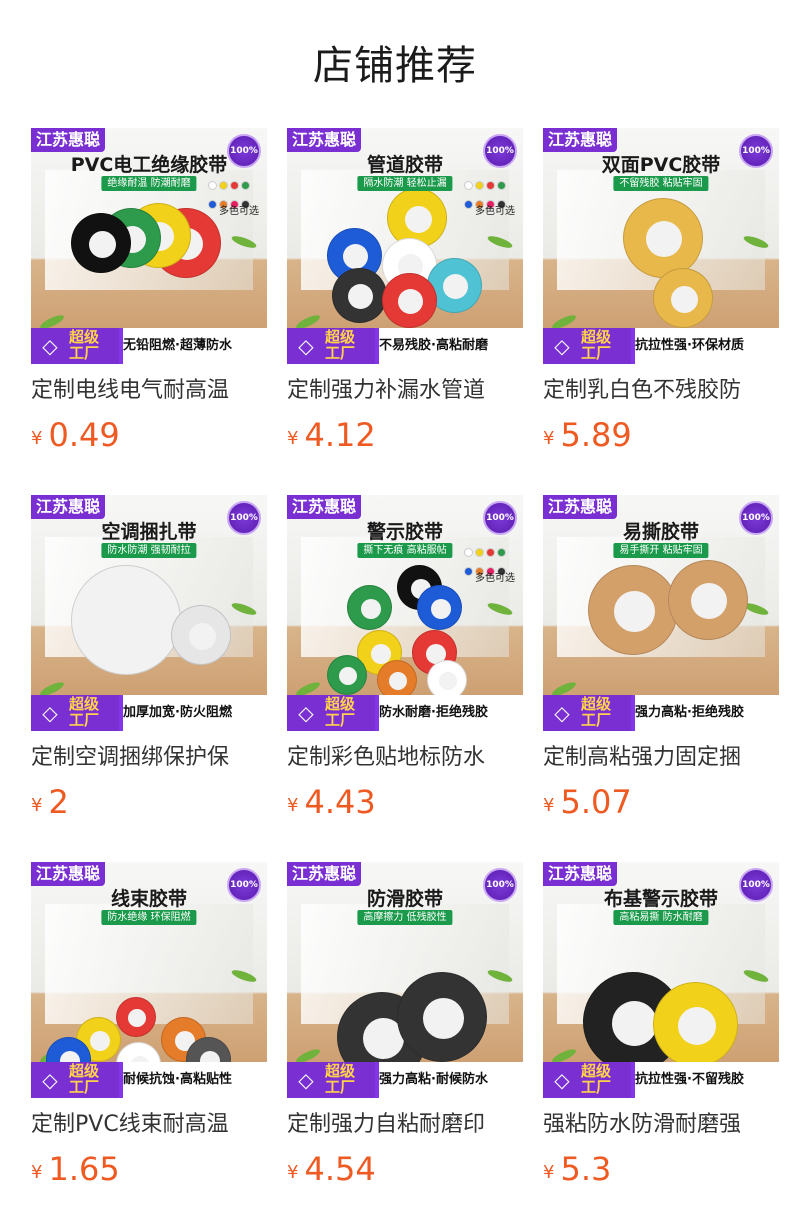 The height and width of the screenshot is (1230, 790). What do you see at coordinates (660, 899) in the screenshot?
I see `image-product-title: 布基警示胶带` at bounding box center [660, 899].